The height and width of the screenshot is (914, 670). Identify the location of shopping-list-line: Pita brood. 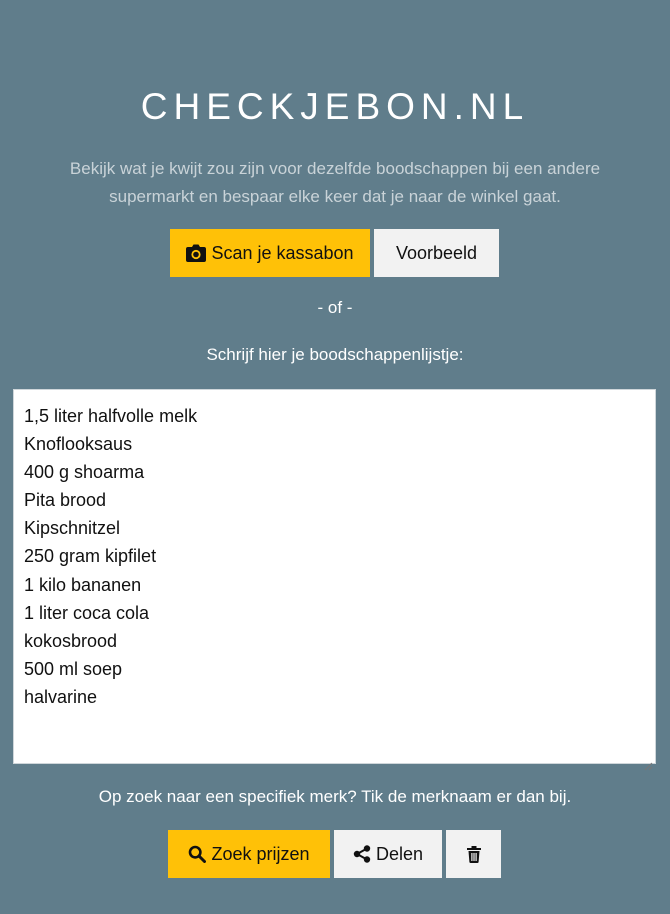
(65, 500).